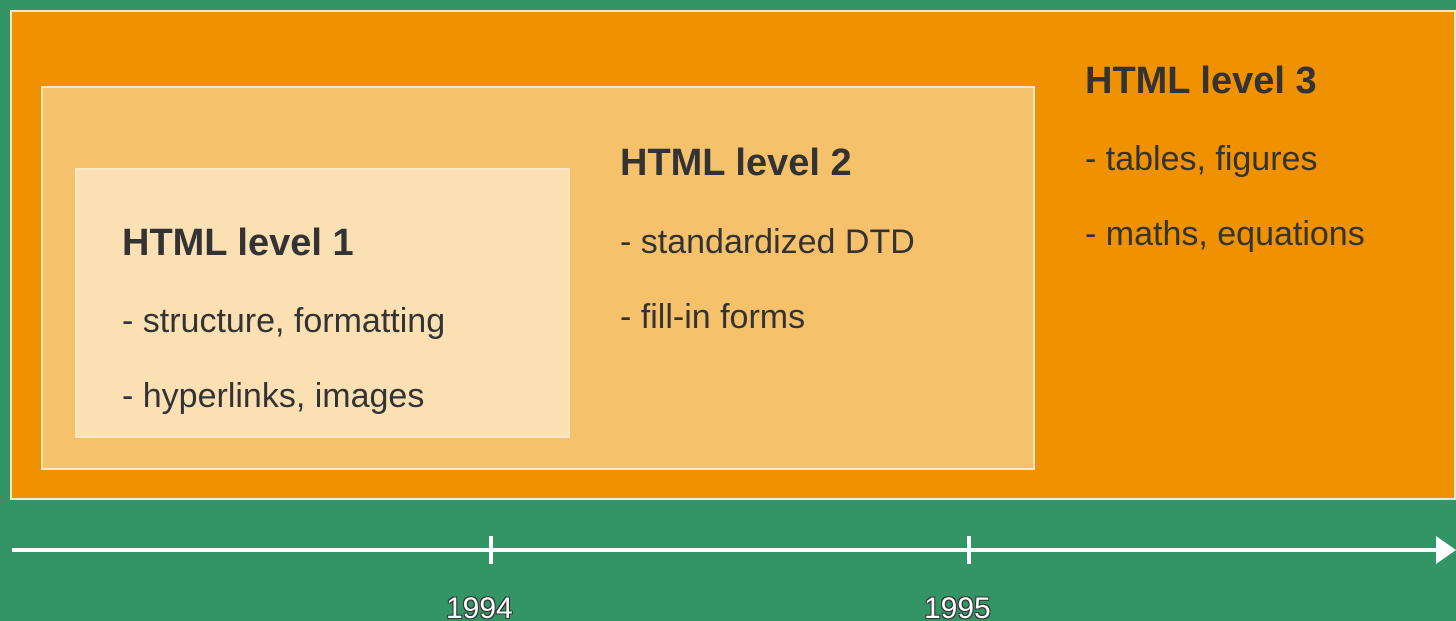  I want to click on level-2-item: - standardized DTD, so click(767, 242).